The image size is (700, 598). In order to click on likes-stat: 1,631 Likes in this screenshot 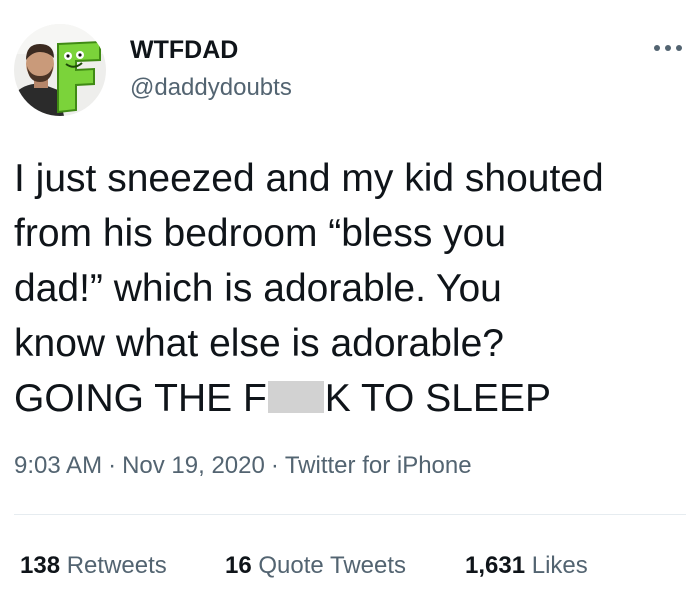, I will do `click(526, 566)`.